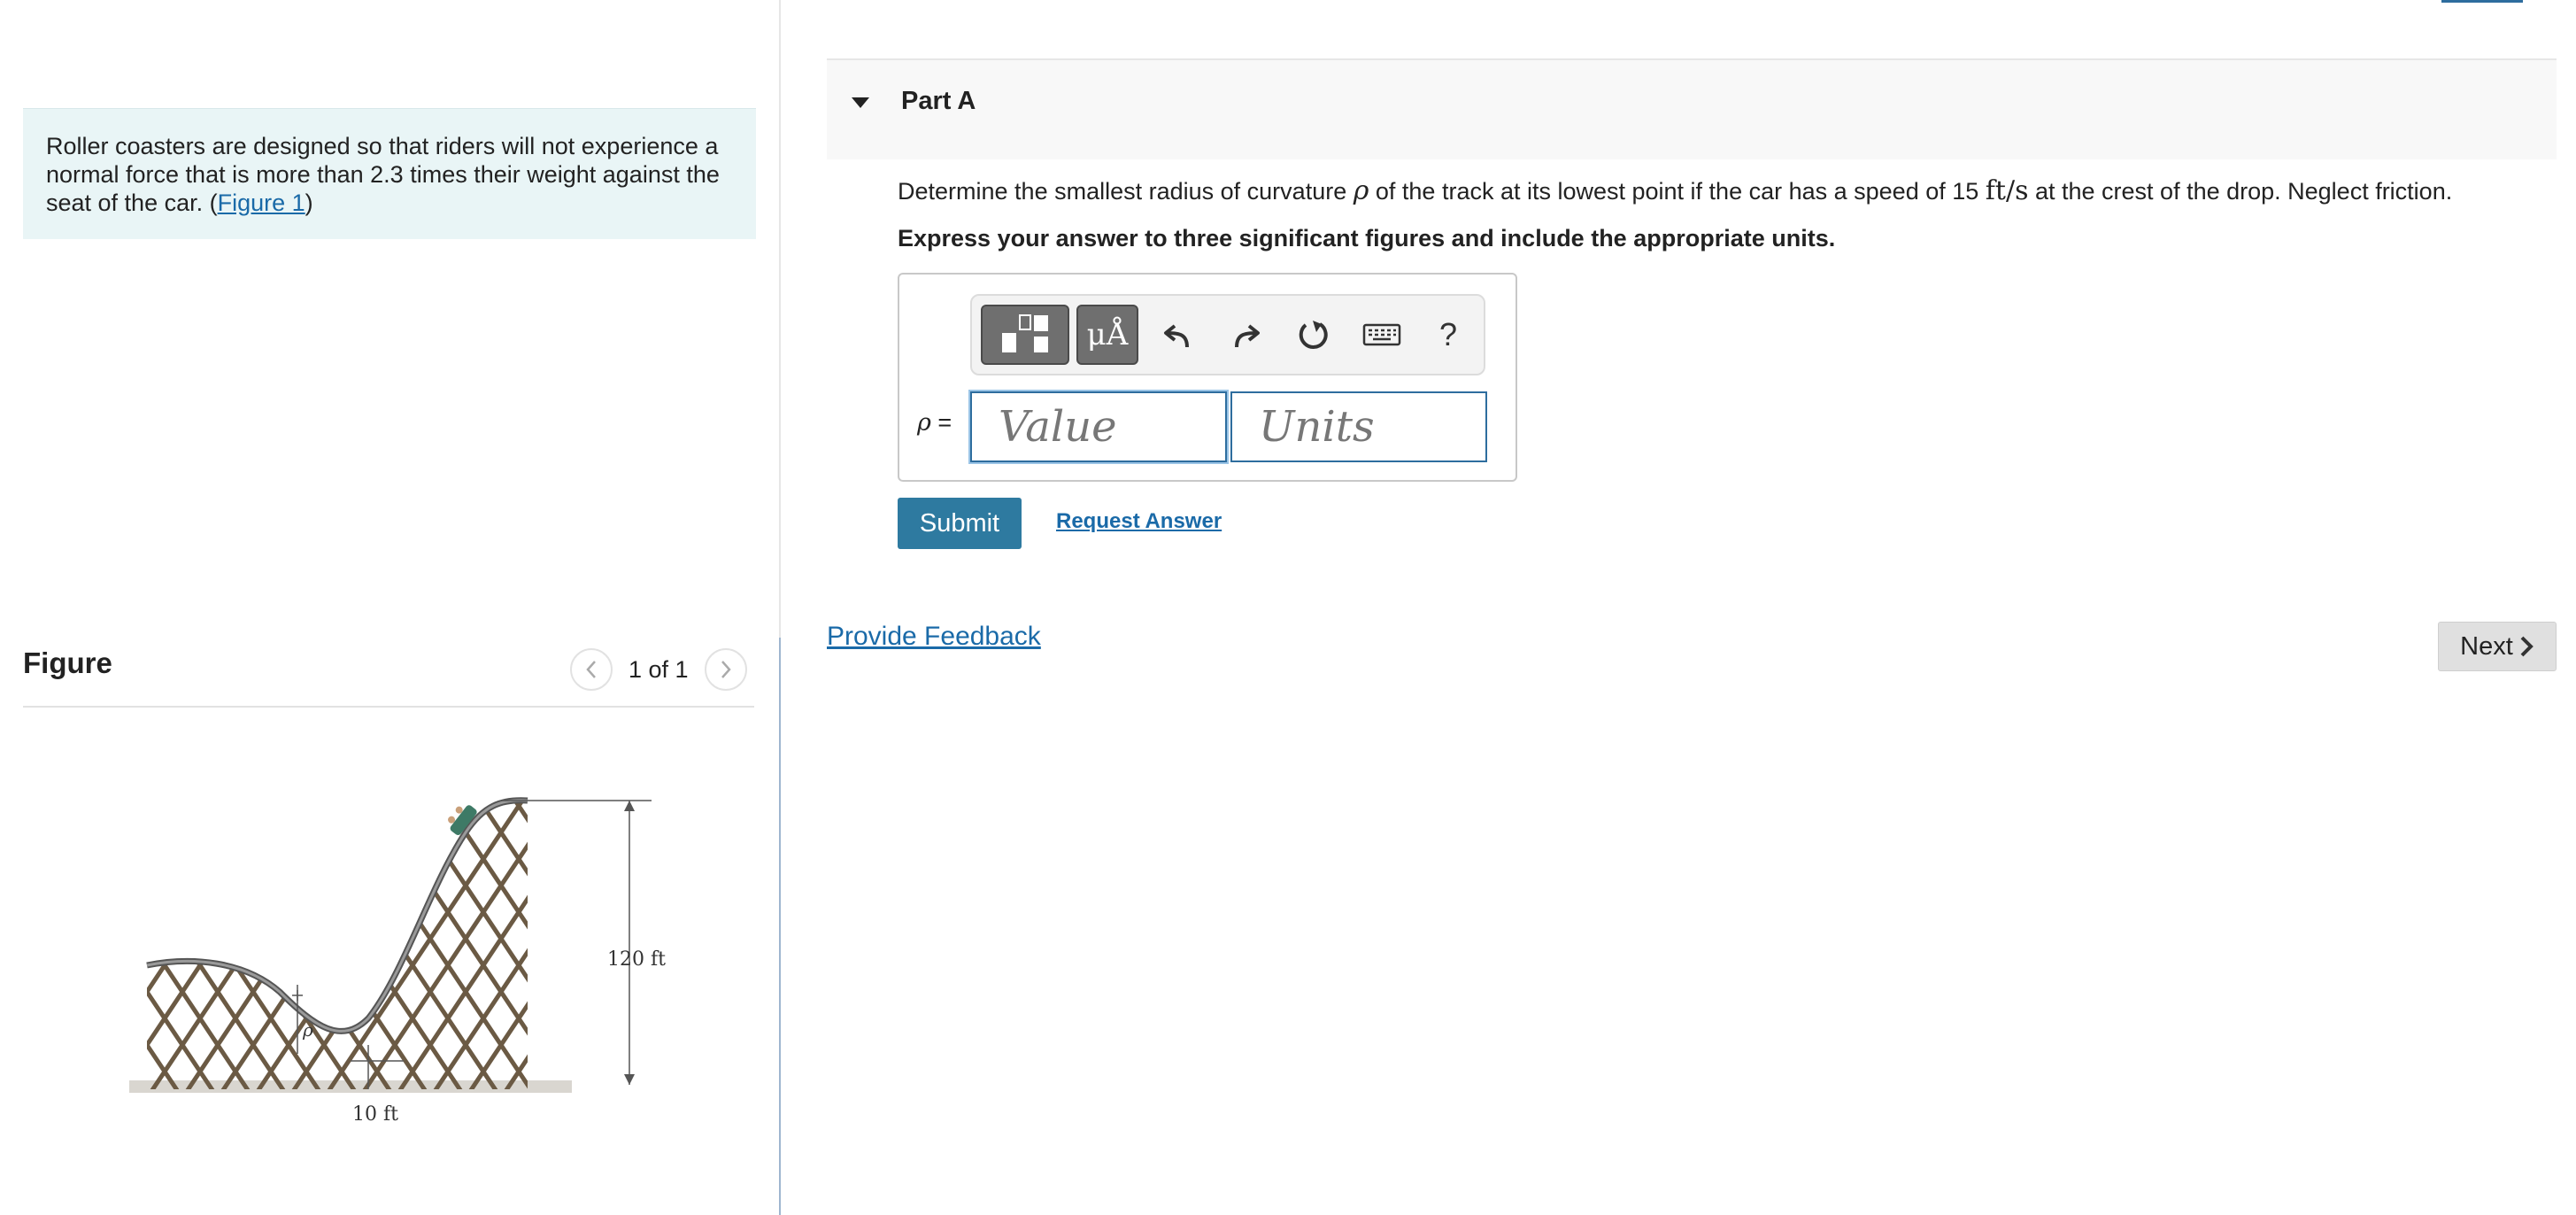 This screenshot has height=1215, width=2576. Describe the element at coordinates (309, 203) in the screenshot. I see `intro-text-end: )` at that location.